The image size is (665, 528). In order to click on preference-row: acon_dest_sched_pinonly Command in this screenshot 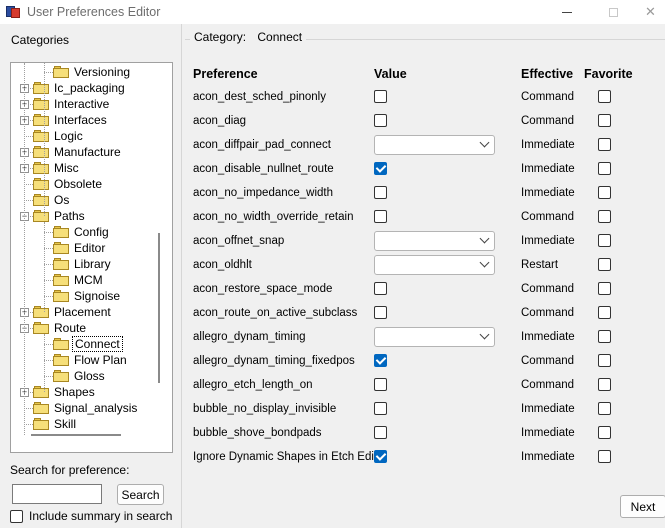, I will do `click(425, 98)`.